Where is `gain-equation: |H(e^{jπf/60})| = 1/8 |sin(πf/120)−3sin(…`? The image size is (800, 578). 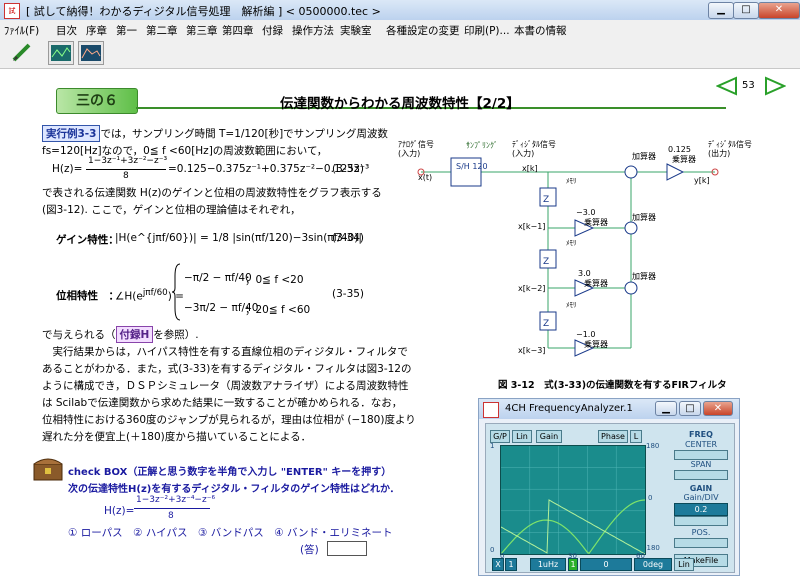
gain-equation: |H(e^{jπf/60})| = 1/8 |sin(πf/120)−3sin(… is located at coordinates (238, 238).